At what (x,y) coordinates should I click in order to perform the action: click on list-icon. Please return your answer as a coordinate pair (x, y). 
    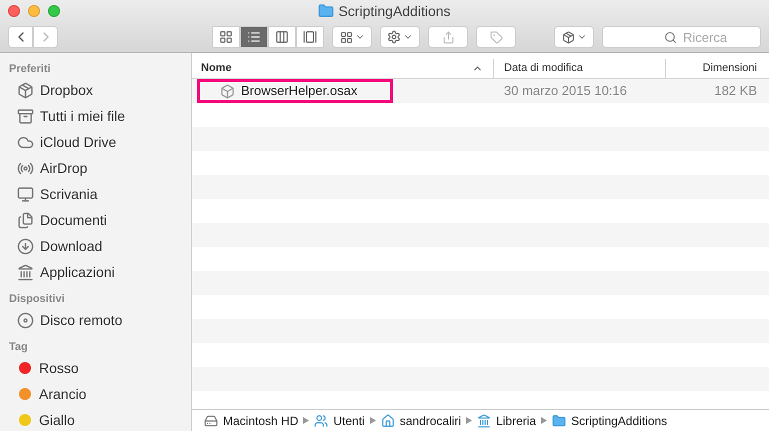
    Looking at the image, I should click on (254, 37).